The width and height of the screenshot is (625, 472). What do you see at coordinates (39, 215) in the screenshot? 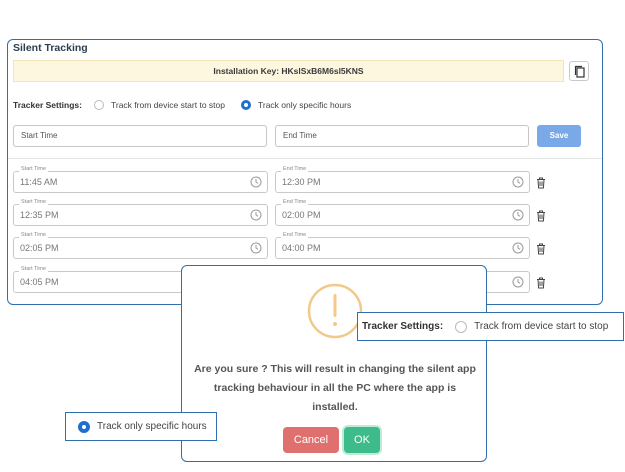
I see `start-time-value: 12:35 PM` at bounding box center [39, 215].